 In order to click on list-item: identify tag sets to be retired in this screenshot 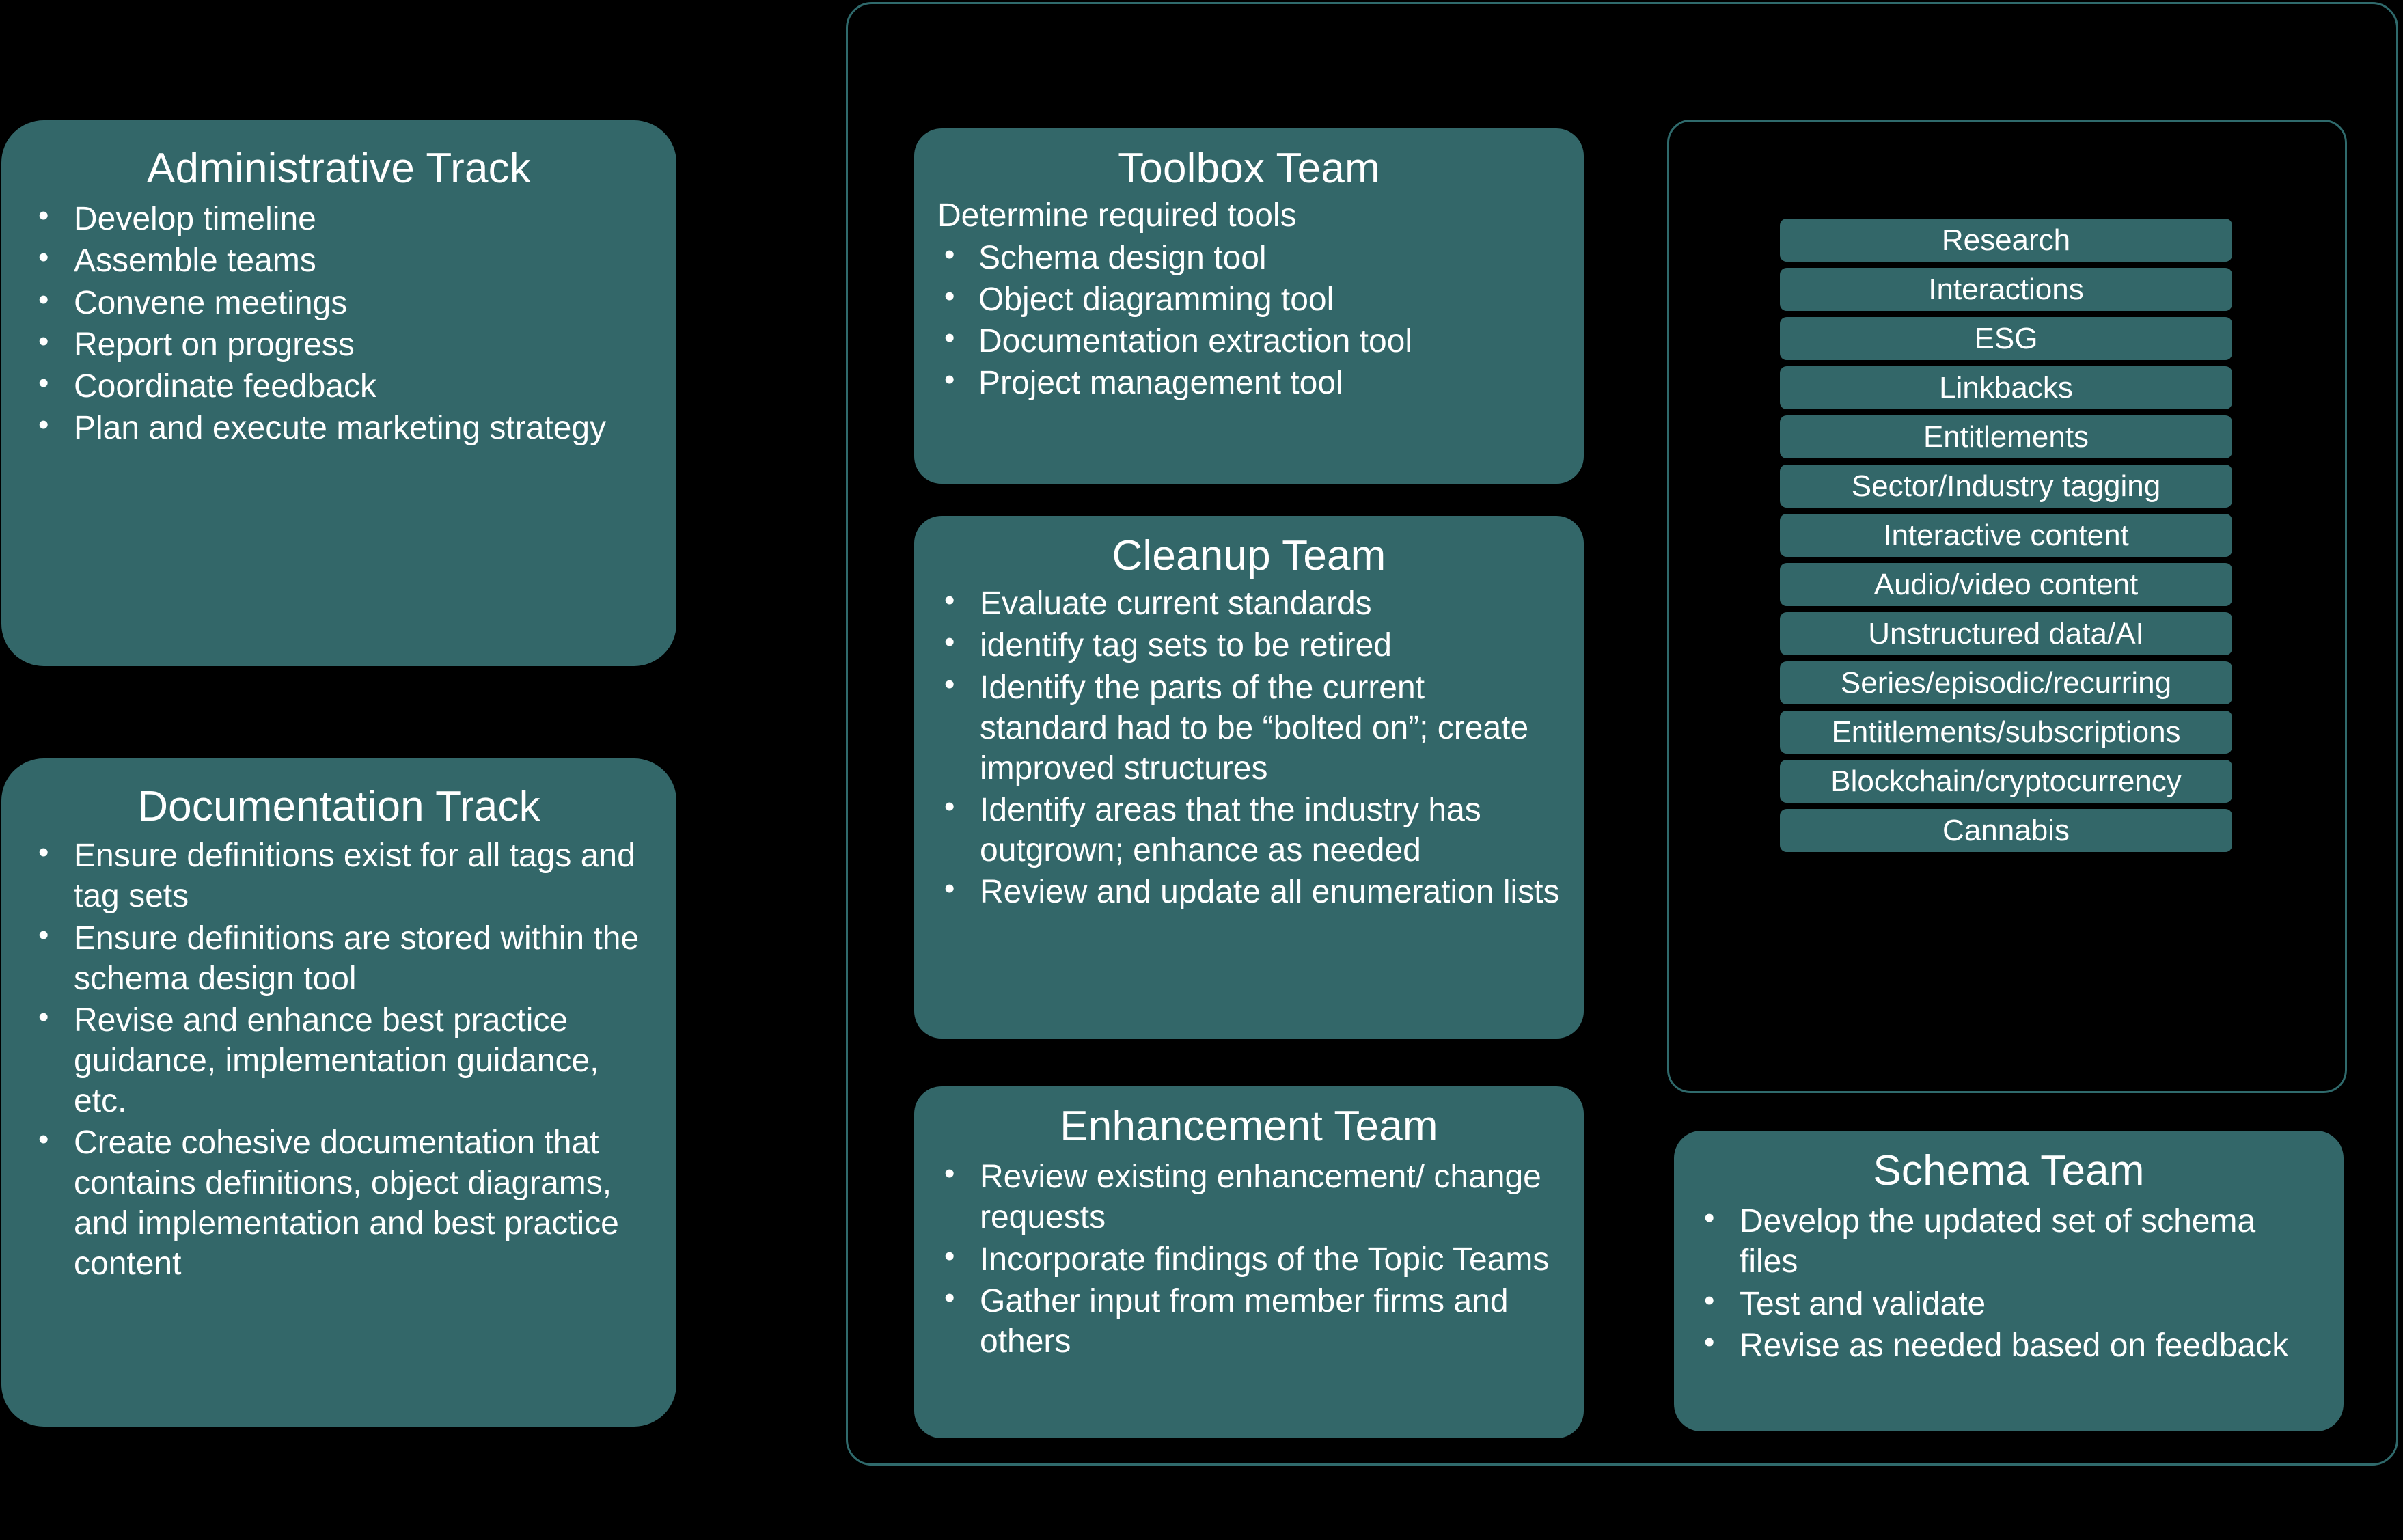, I will do `click(1249, 644)`.